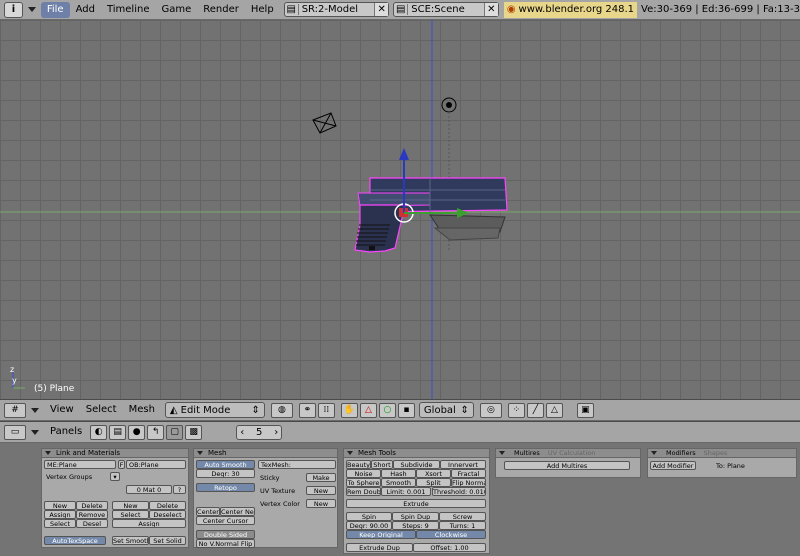 The height and width of the screenshot is (556, 800). Describe the element at coordinates (321, 477) in the screenshot. I see `sticky-make-button: Make` at that location.